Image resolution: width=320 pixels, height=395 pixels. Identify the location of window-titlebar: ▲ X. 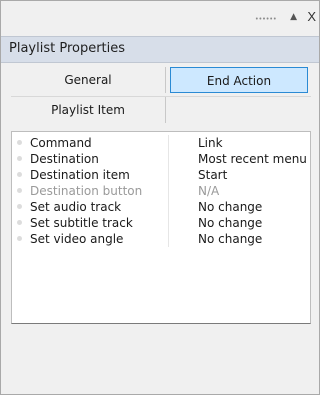
(160, 18).